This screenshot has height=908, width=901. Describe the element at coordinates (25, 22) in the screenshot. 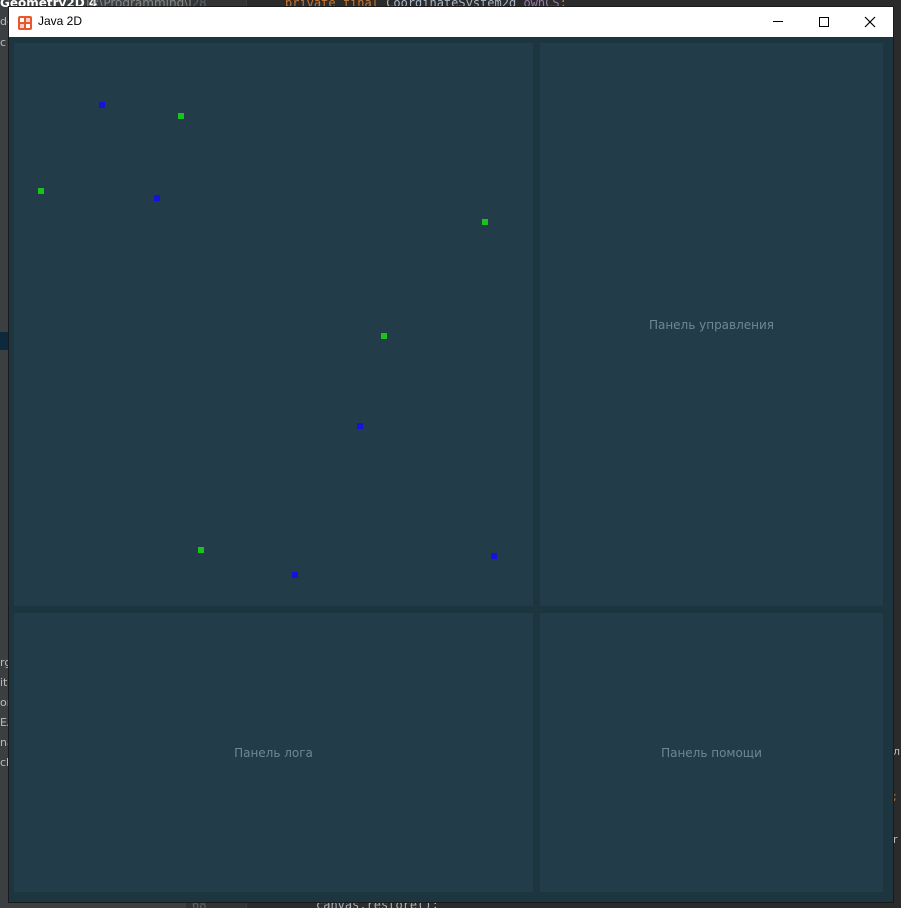

I see `app-icon` at that location.